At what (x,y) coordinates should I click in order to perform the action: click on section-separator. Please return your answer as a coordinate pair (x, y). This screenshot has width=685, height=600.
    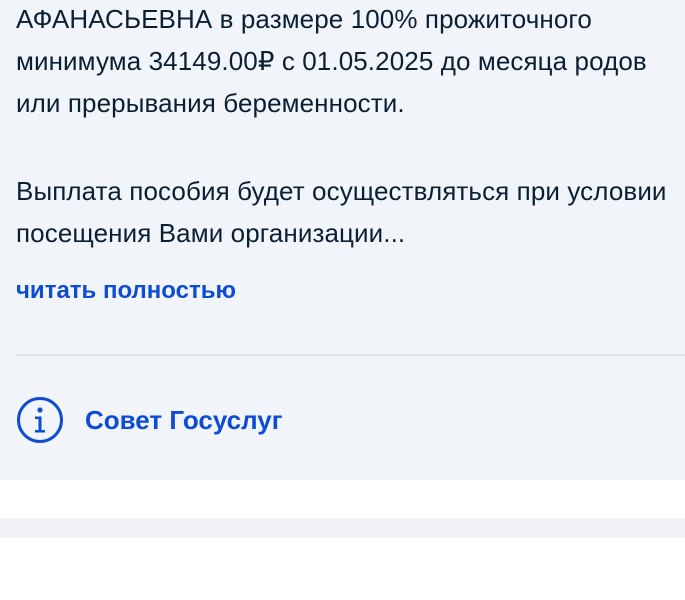
    Looking at the image, I should click on (342, 528).